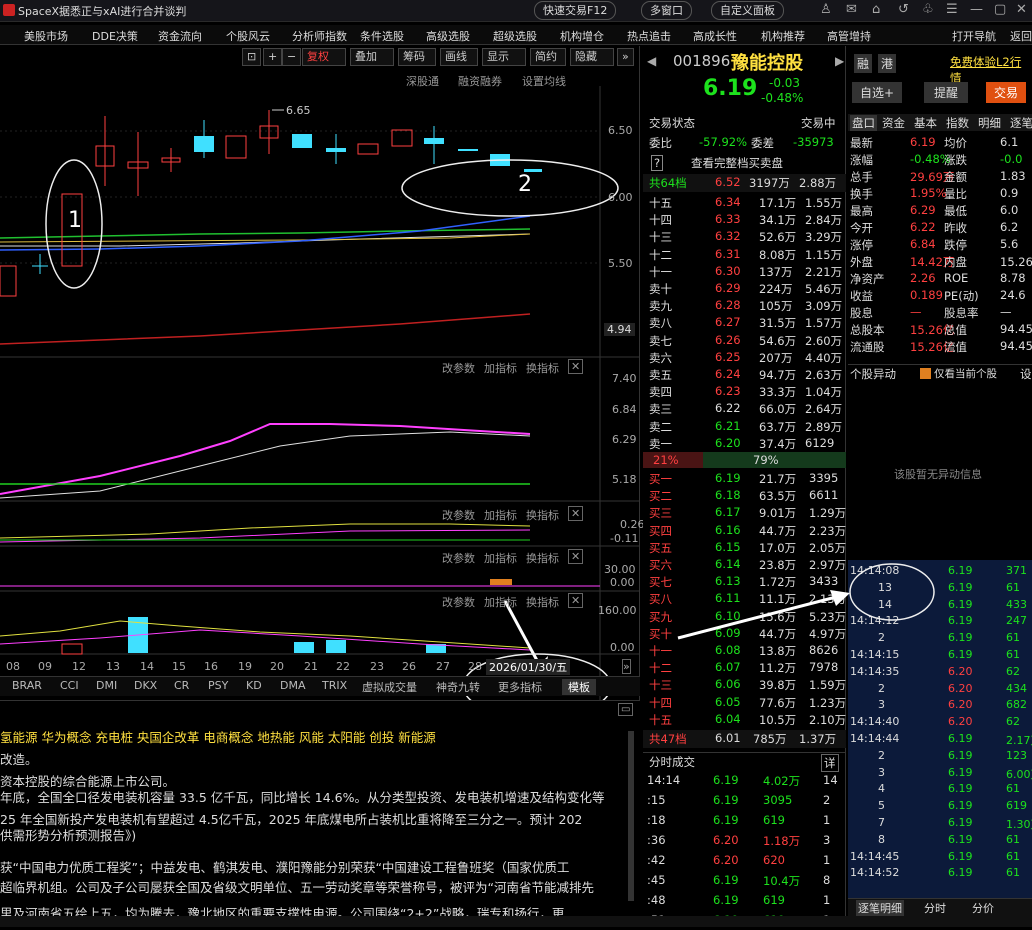 The image size is (1032, 930). Describe the element at coordinates (744, 548) in the screenshot. I see `buy-row: 买五 6.15 17.0万 2.05万` at that location.